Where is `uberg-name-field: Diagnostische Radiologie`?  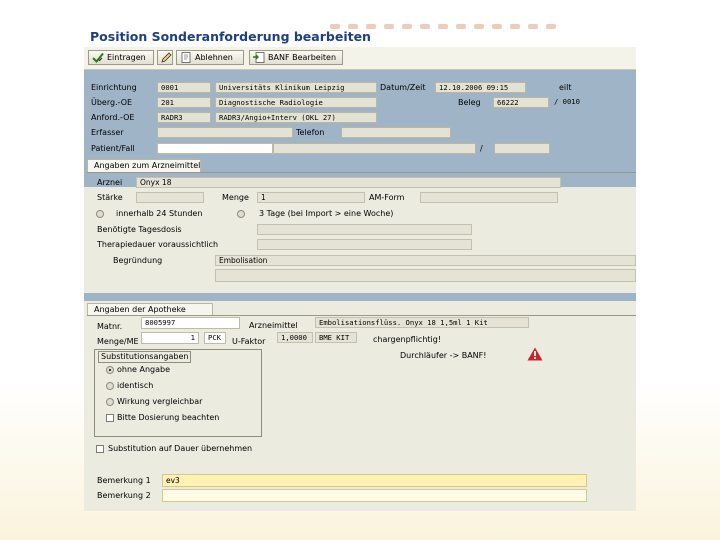 uberg-name-field: Diagnostische Radiologie is located at coordinates (296, 102).